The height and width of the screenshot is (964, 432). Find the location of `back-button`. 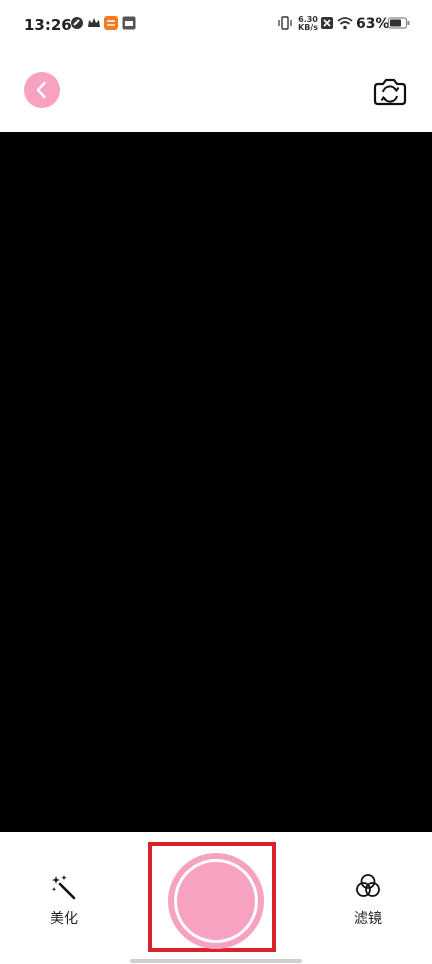

back-button is located at coordinates (42, 90).